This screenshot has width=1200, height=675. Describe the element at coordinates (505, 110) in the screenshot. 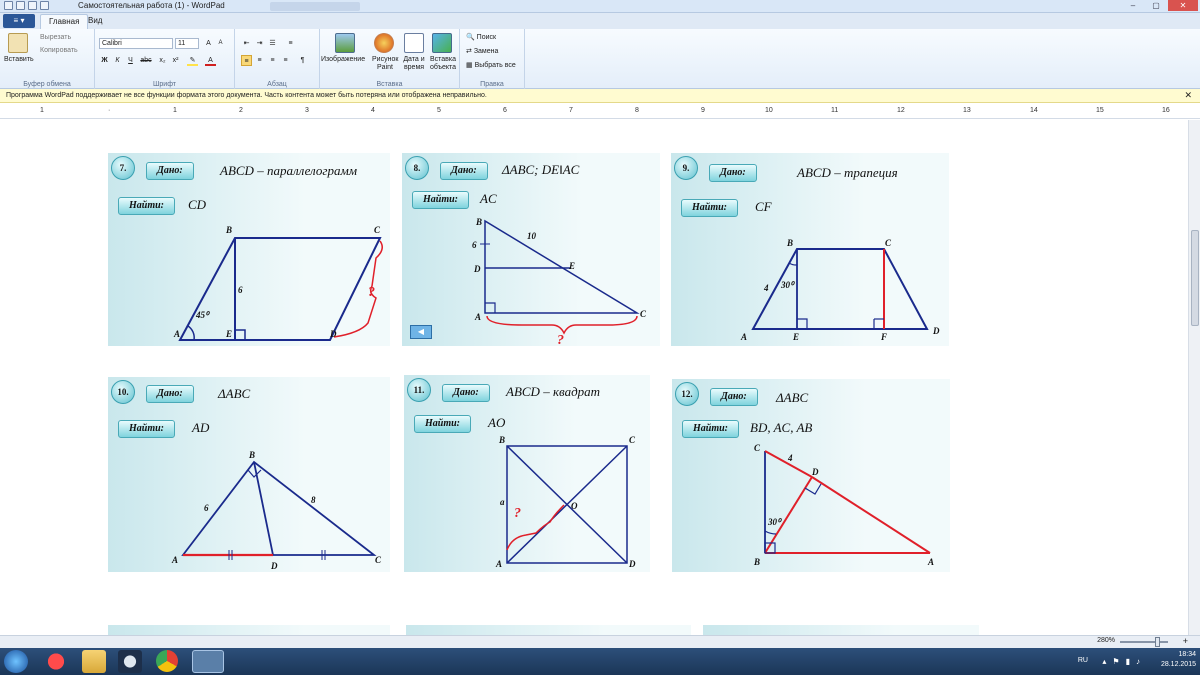

I see `ruler-mark: 6` at that location.